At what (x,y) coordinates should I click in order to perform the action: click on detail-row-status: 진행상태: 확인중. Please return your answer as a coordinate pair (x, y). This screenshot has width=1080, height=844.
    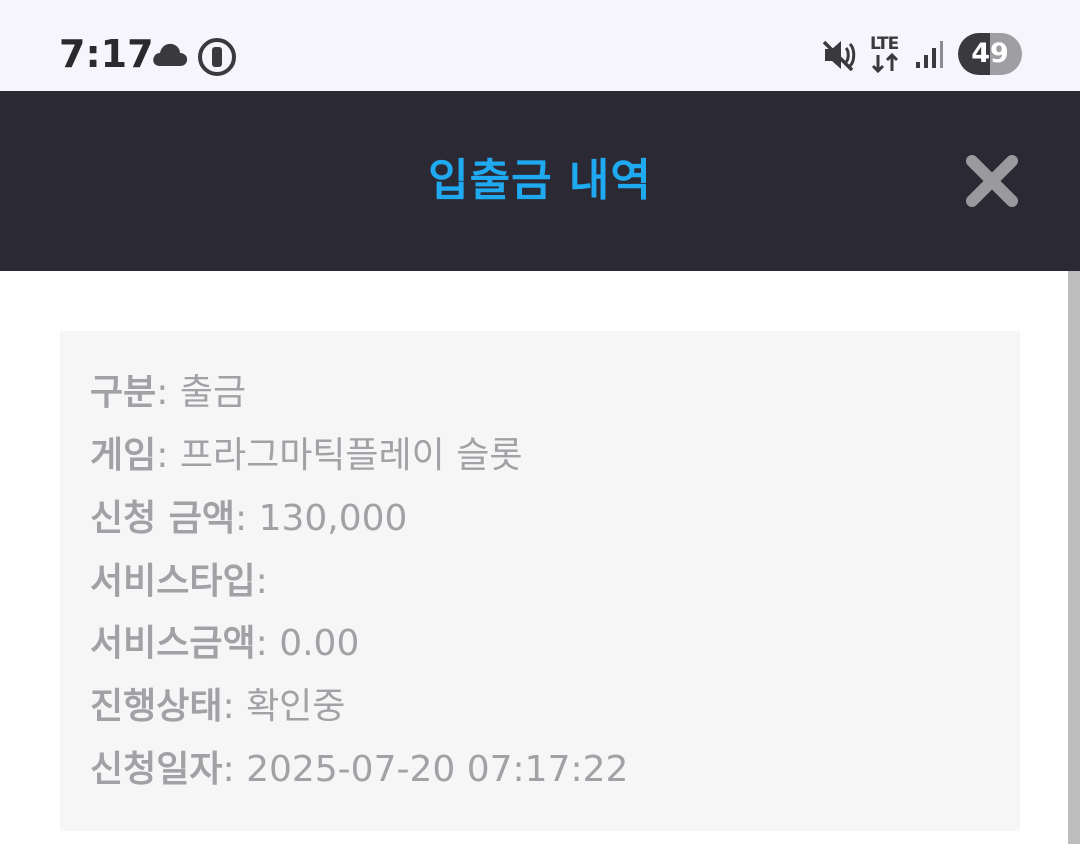
    Looking at the image, I should click on (218, 706).